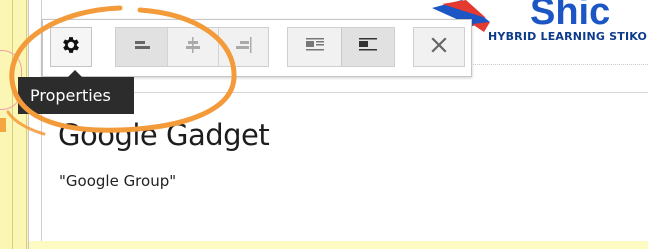  I want to click on close-icon, so click(439, 47).